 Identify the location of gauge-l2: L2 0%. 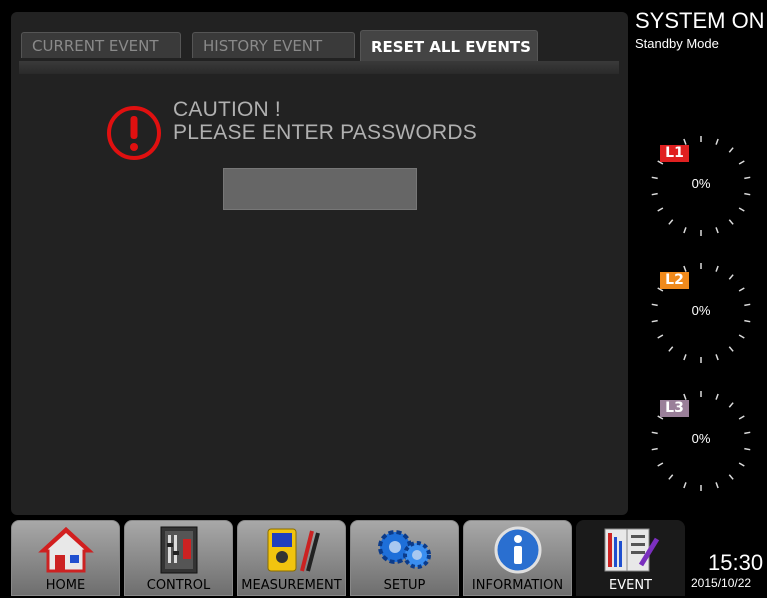
(701, 313).